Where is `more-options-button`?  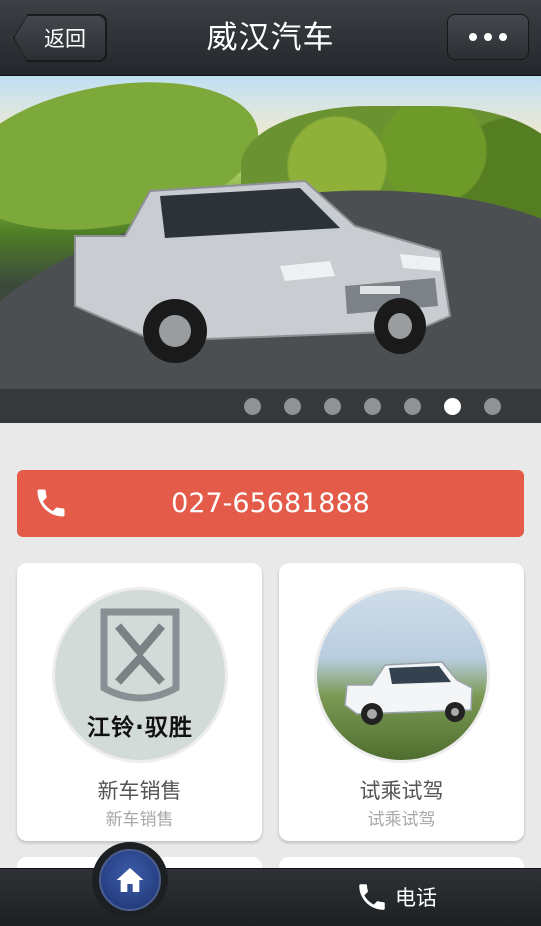 more-options-button is located at coordinates (488, 37).